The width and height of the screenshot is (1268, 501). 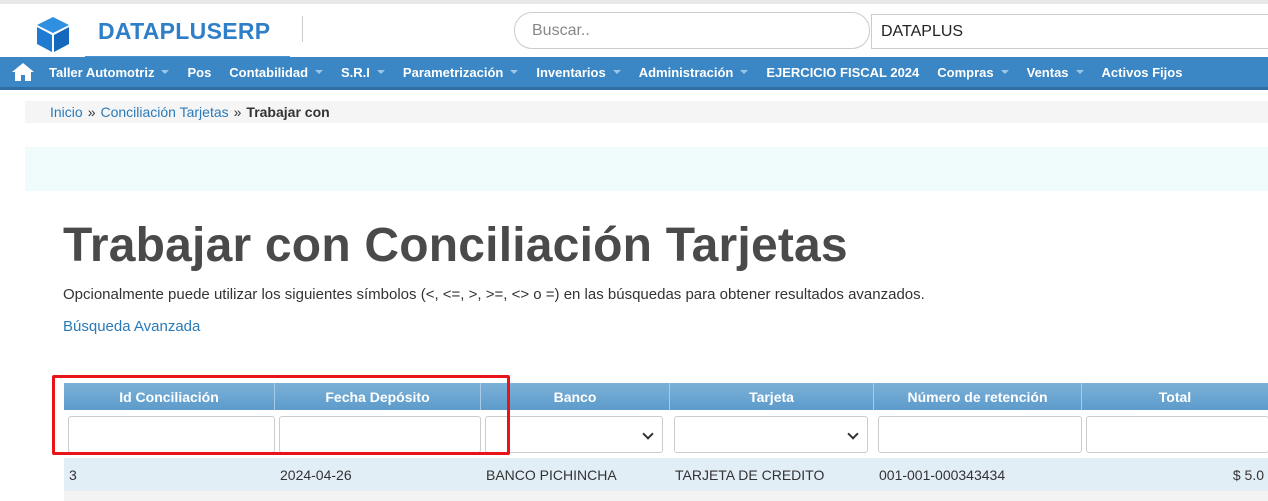 What do you see at coordinates (316, 474) in the screenshot?
I see `cell-fecha: 2024-04-26` at bounding box center [316, 474].